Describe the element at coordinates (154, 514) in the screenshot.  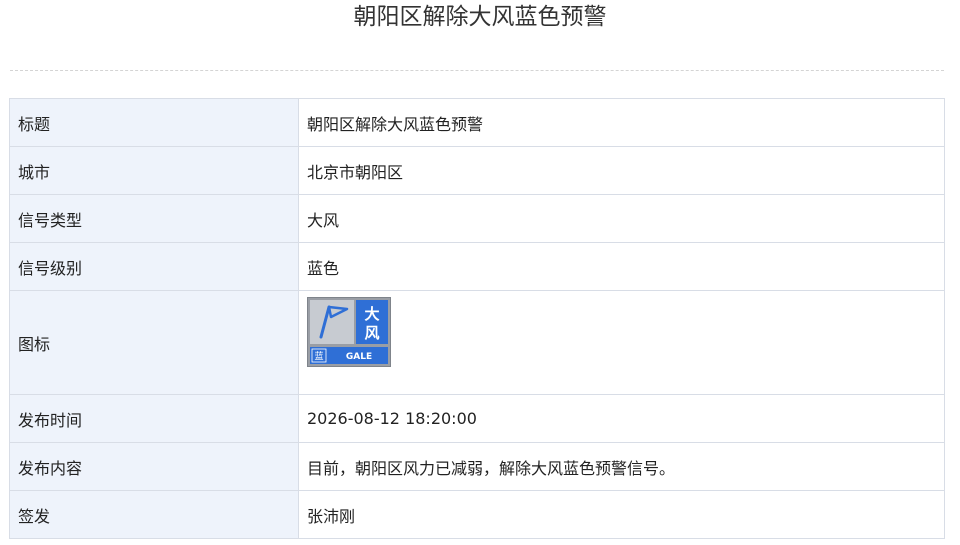
I see `row-label-signer: 签发` at that location.